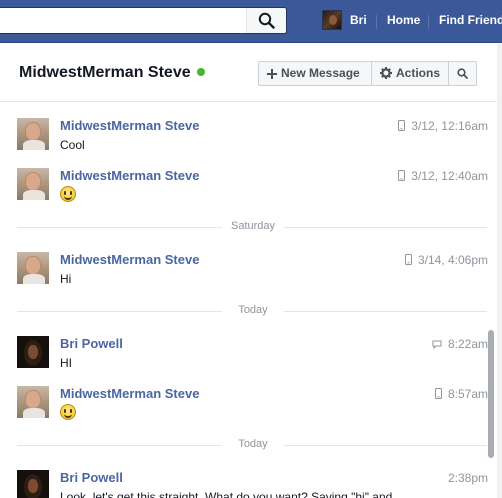  What do you see at coordinates (201, 72) in the screenshot?
I see `online-status-icon` at bounding box center [201, 72].